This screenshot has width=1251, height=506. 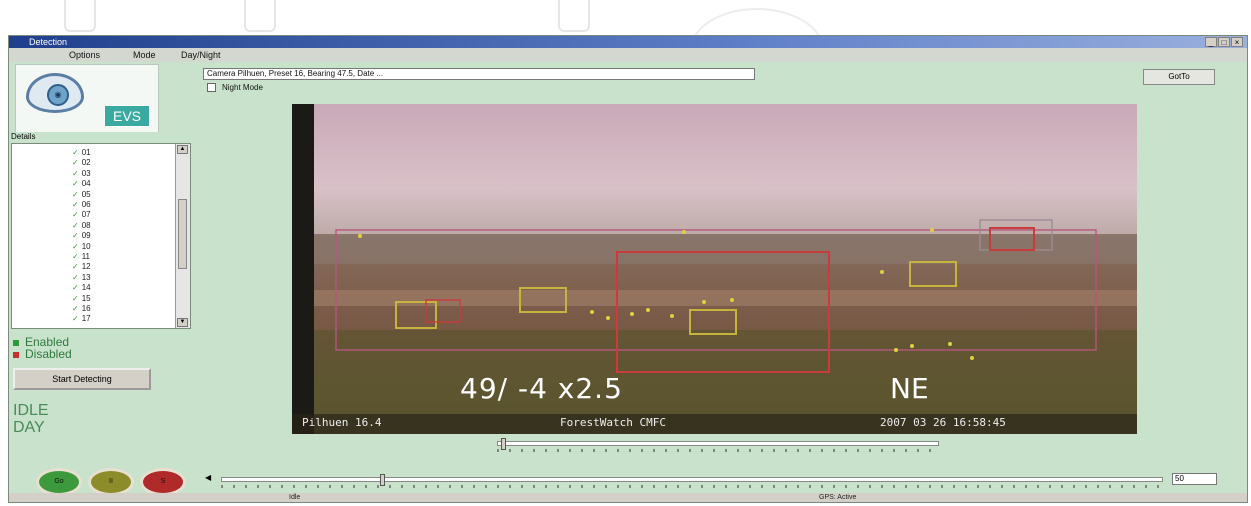 I want to click on scroll-thumb, so click(x=182, y=234).